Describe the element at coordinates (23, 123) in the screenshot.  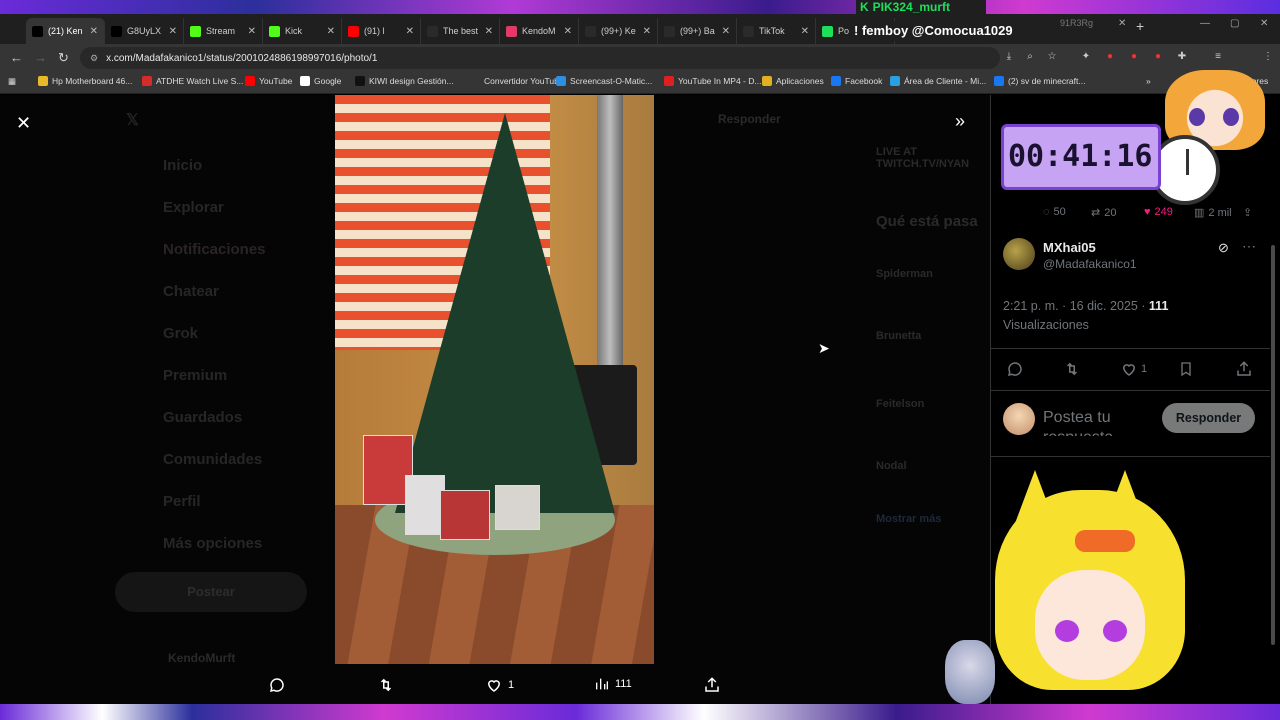
I see `close-icon: ✕` at that location.